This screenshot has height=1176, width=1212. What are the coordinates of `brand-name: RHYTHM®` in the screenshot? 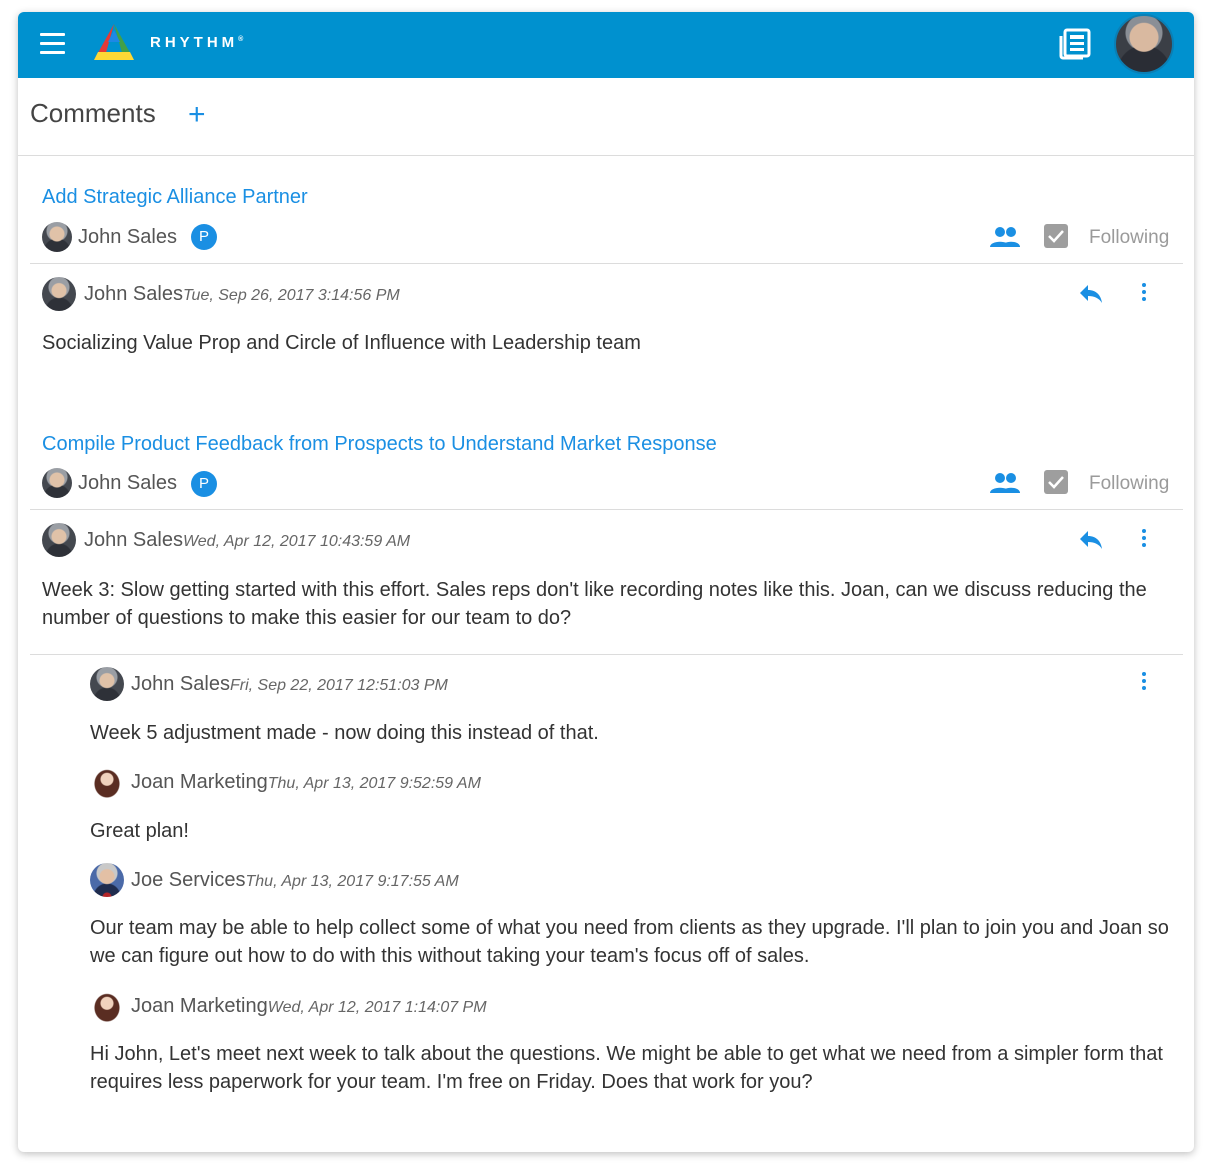 It's located at (197, 42).